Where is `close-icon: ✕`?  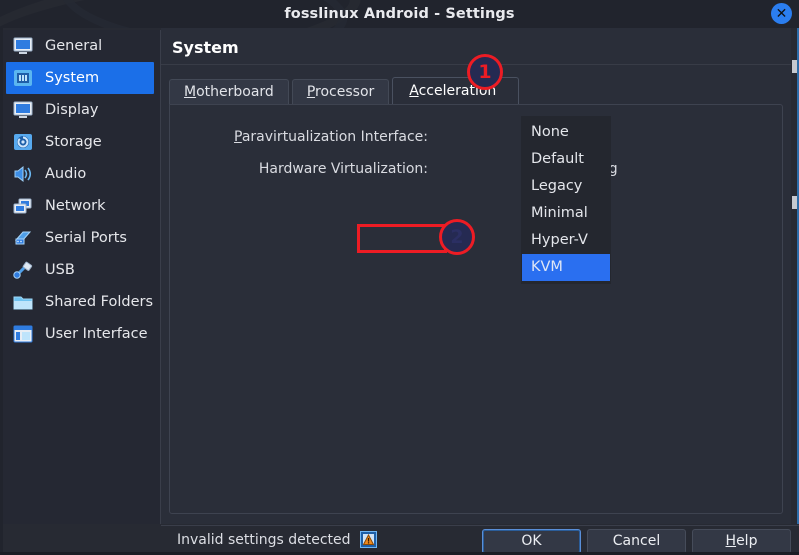
close-icon: ✕ is located at coordinates (781, 13).